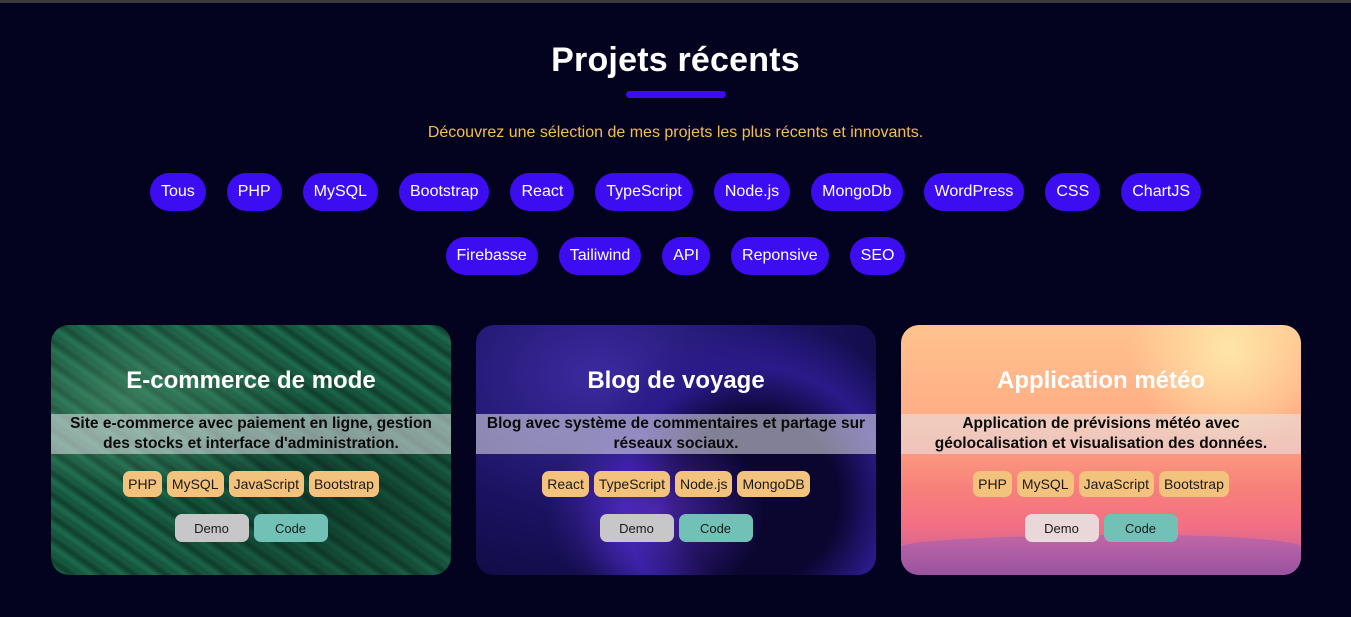 Image resolution: width=1351 pixels, height=617 pixels. What do you see at coordinates (686, 256) in the screenshot?
I see `filter-api: API` at bounding box center [686, 256].